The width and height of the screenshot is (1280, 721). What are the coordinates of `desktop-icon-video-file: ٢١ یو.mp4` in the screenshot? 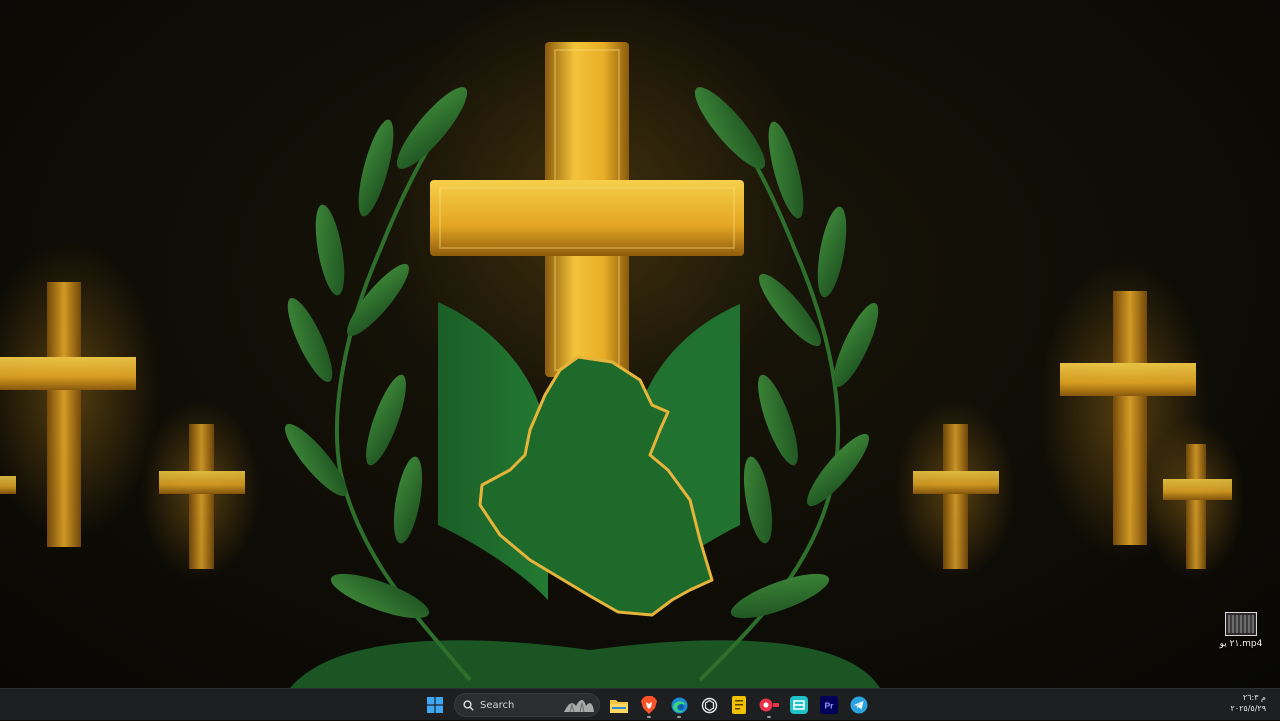 It's located at (1241, 630).